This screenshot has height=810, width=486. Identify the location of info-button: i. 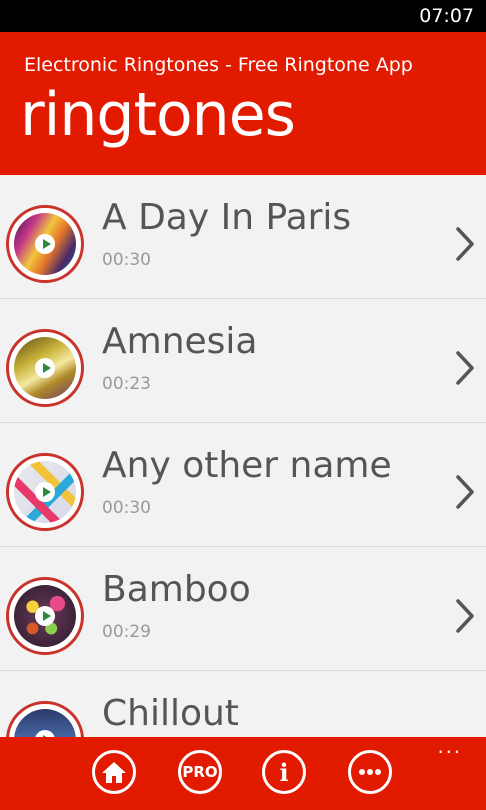
(284, 772).